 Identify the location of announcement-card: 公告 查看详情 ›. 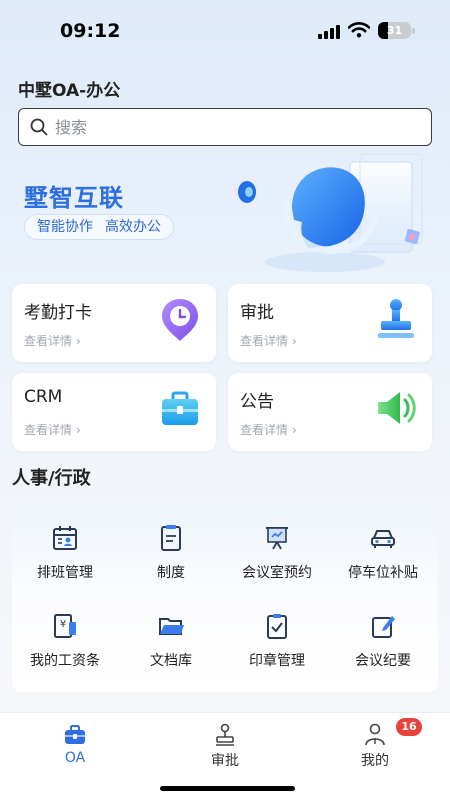
(330, 412).